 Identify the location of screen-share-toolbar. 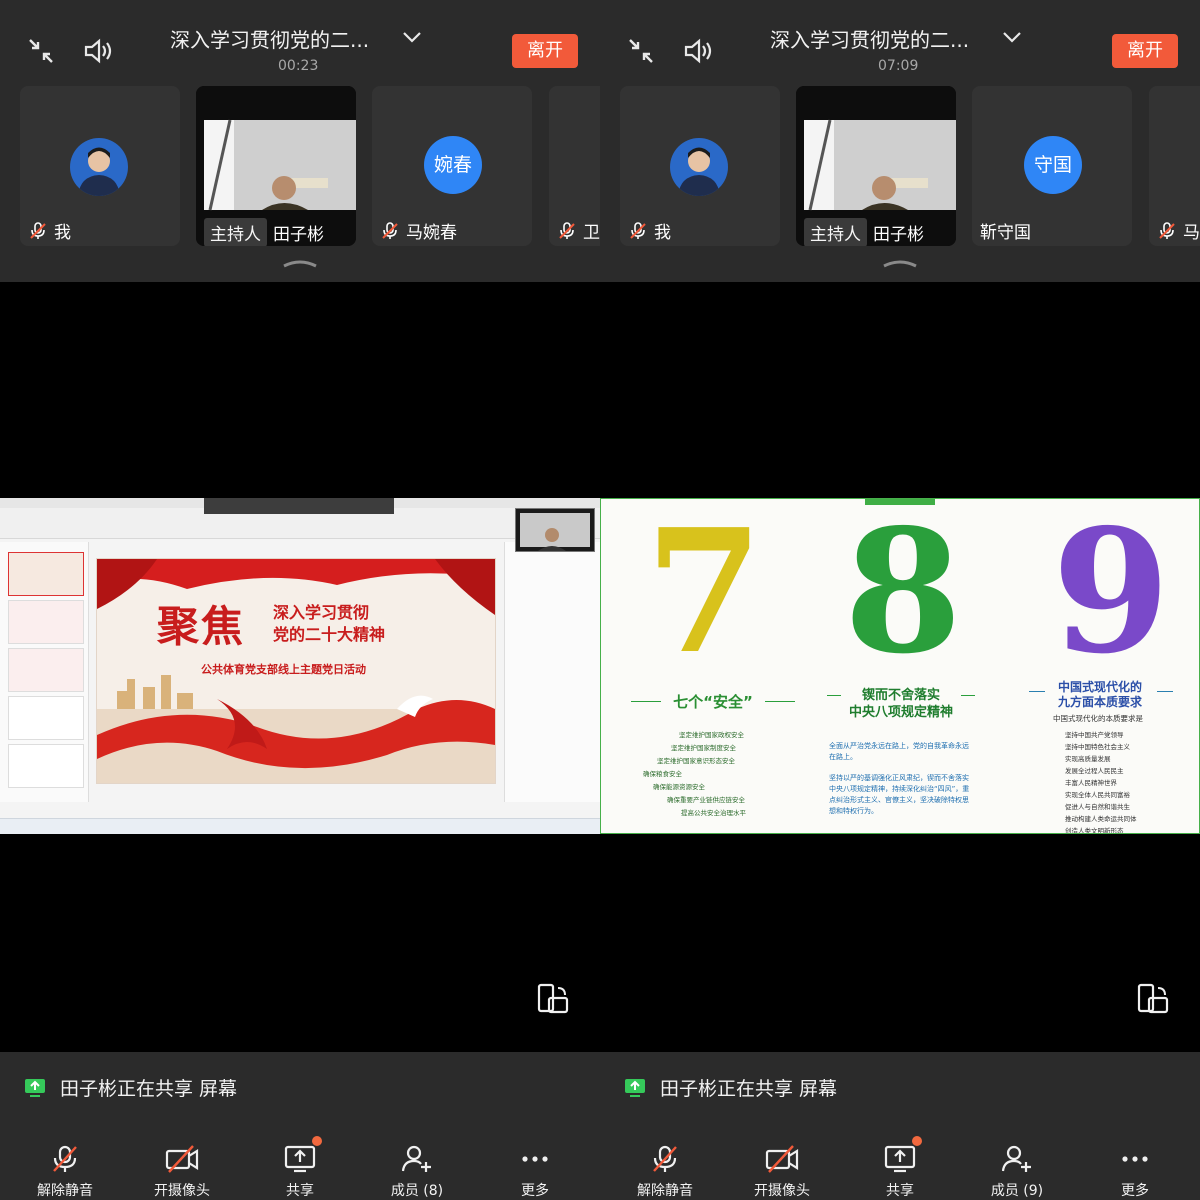
(299, 506).